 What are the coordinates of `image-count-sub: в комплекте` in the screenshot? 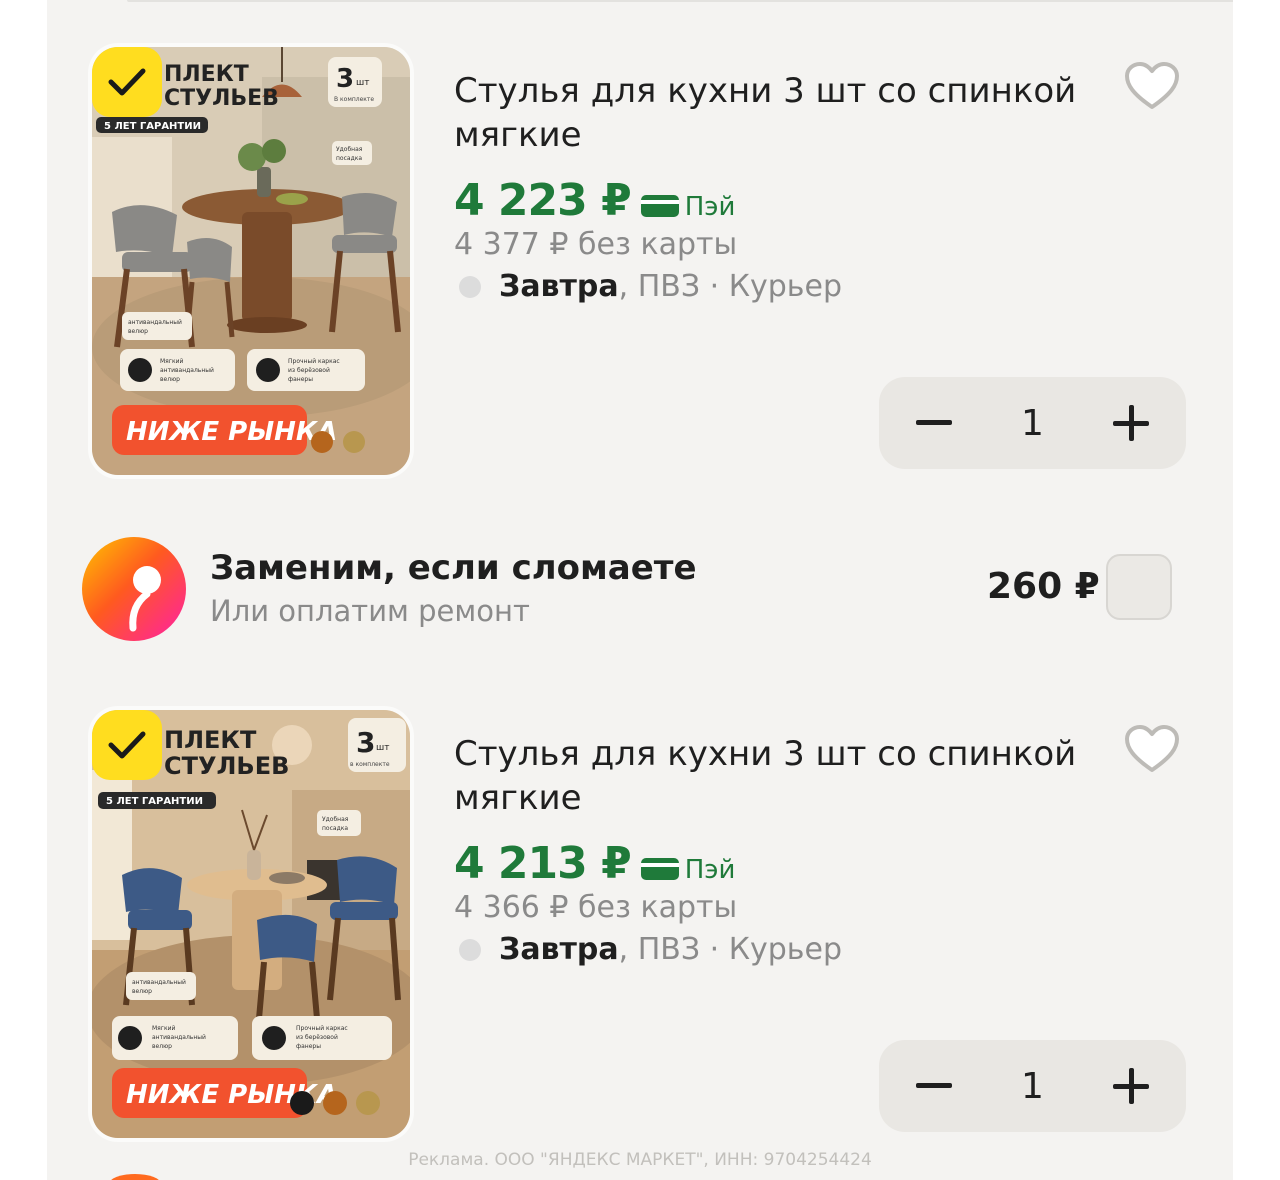 It's located at (370, 764).